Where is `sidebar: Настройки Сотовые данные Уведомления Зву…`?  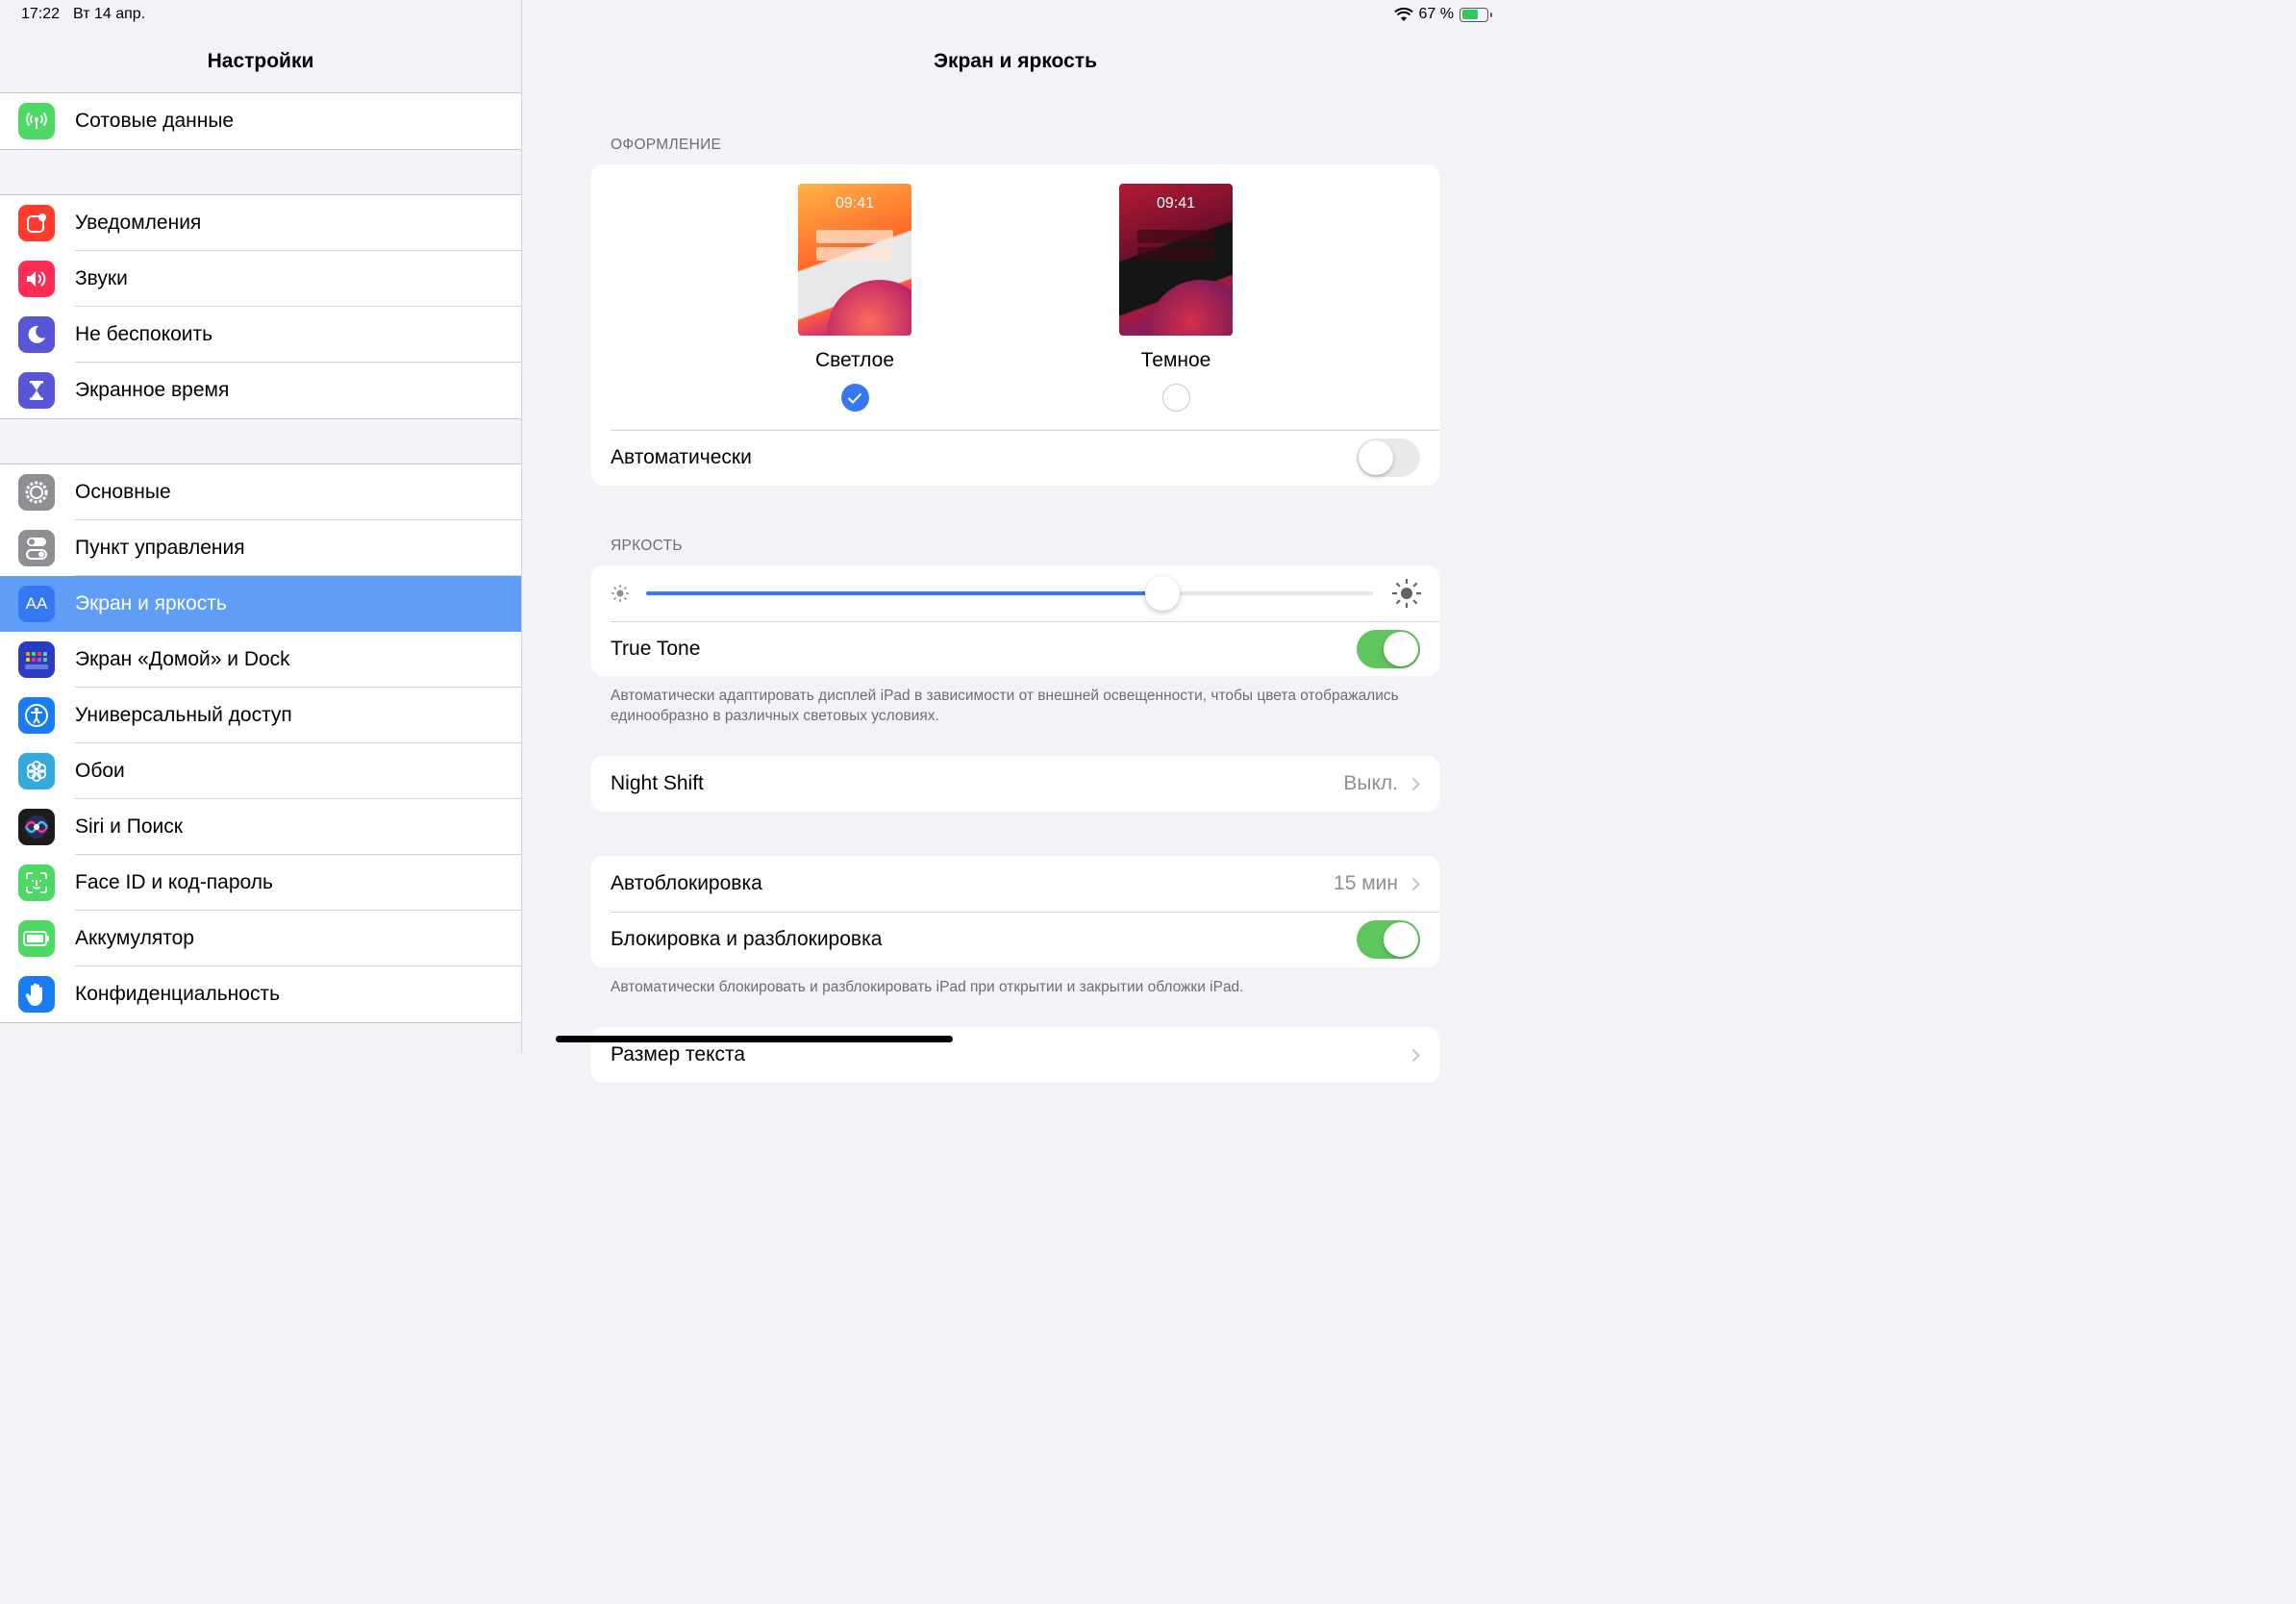
sidebar: Настройки Сотовые данные Уведомления Зву… is located at coordinates (261, 526).